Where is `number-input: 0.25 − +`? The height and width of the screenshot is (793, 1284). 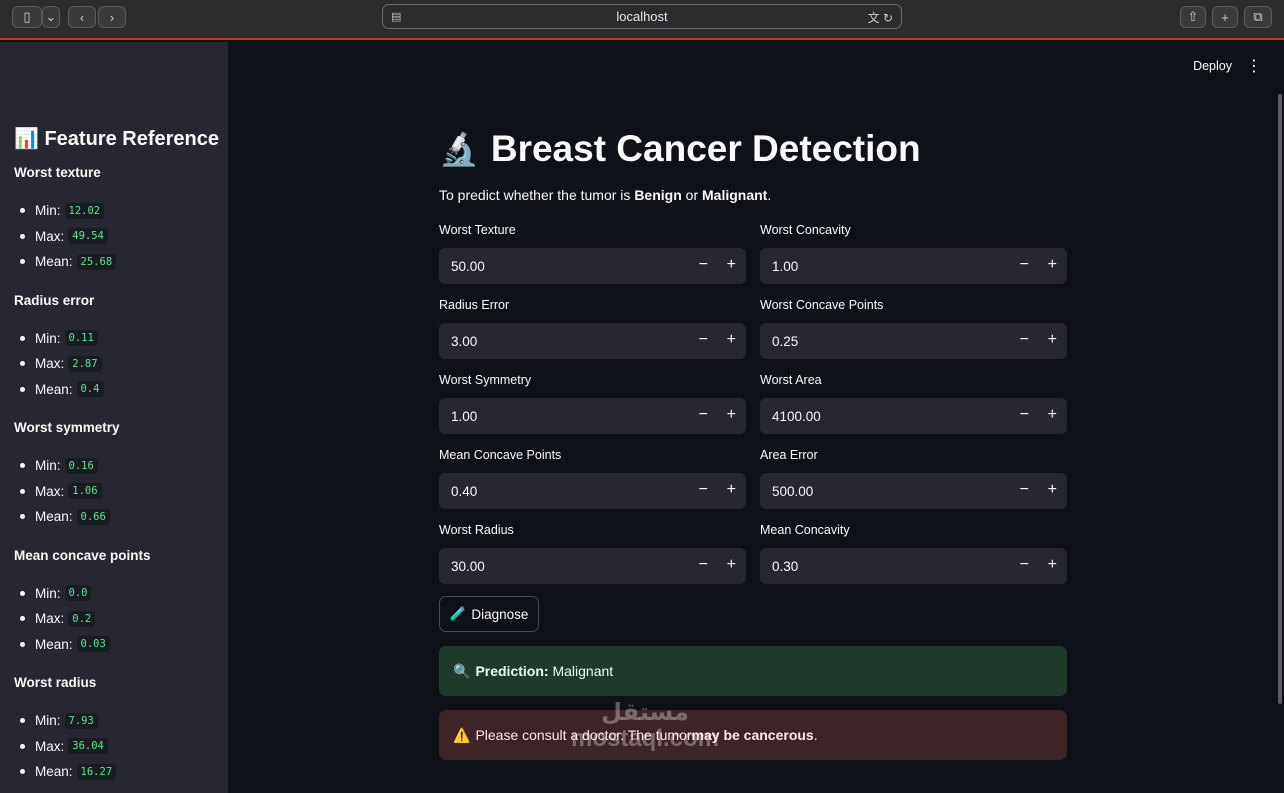
number-input: 0.25 − + is located at coordinates (913, 341).